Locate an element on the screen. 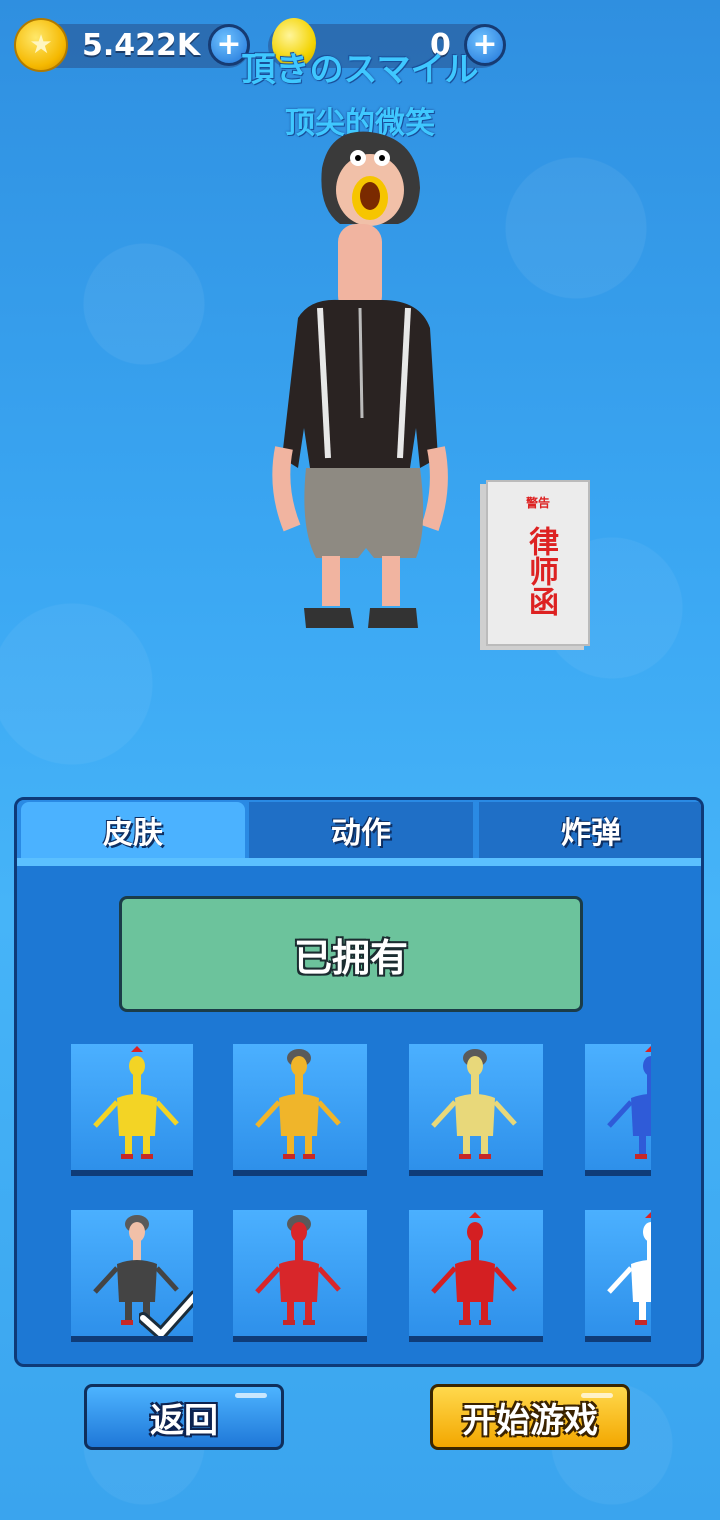 The height and width of the screenshot is (1520, 720). character-preview is located at coordinates (360, 388).